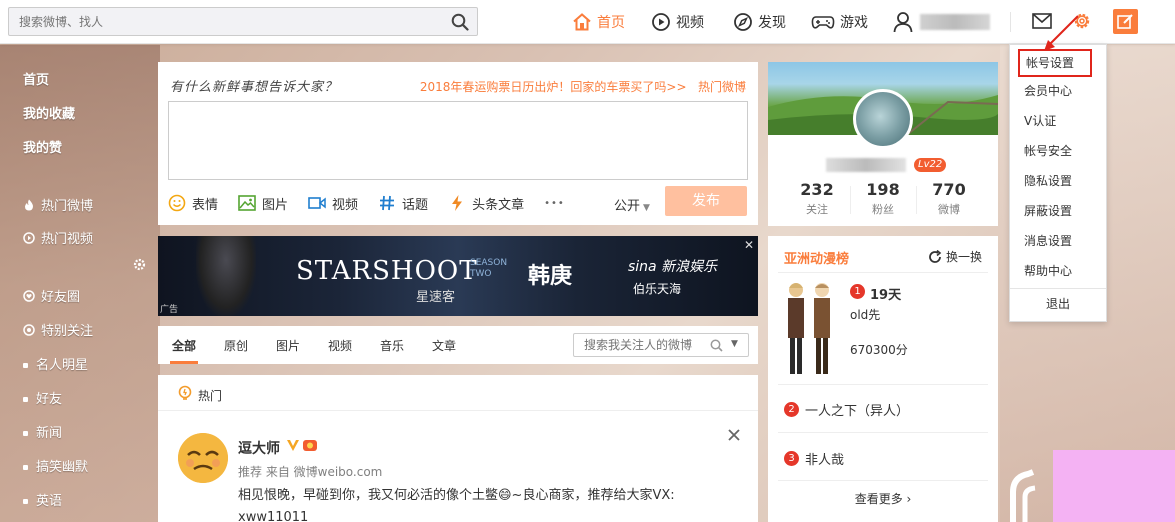 This screenshot has height=522, width=1175. I want to click on tab-all: 全部, so click(184, 345).